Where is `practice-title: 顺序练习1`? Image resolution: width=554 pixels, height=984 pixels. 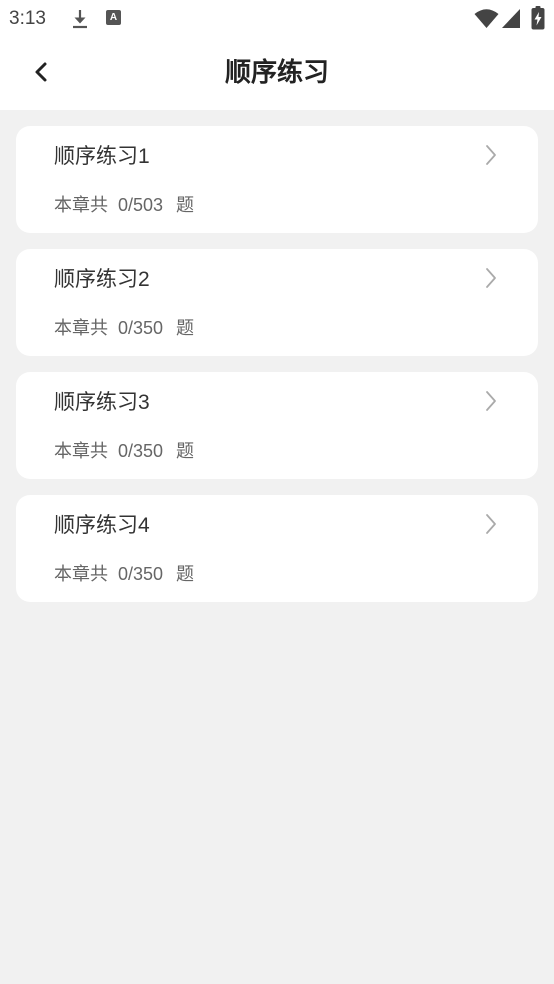
practice-title: 顺序练习1 is located at coordinates (102, 156).